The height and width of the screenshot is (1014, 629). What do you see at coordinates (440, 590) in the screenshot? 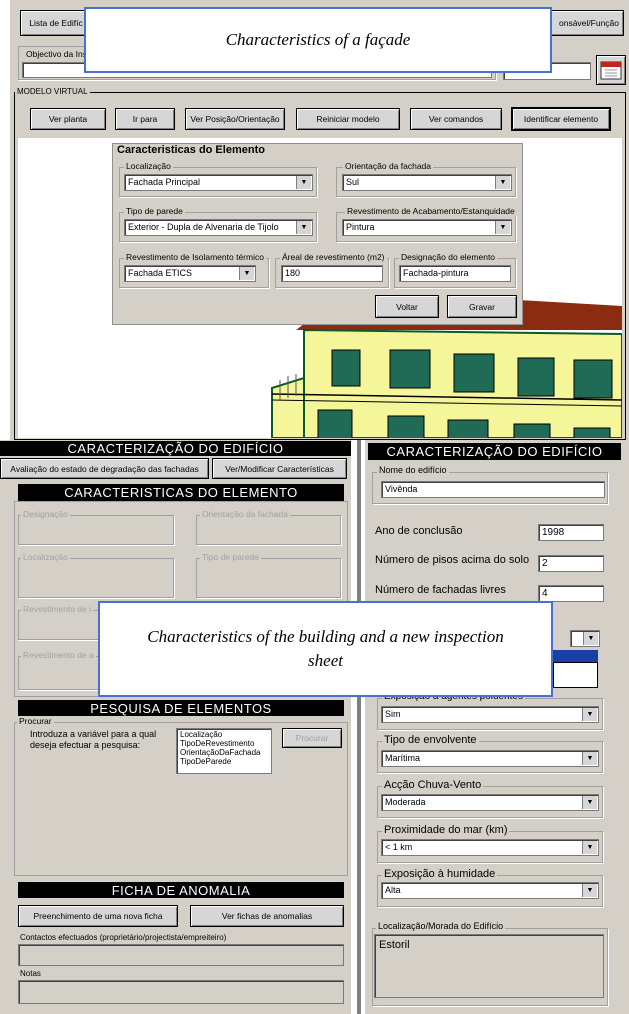
I see `fachadas-label: Número de fachadas livres` at bounding box center [440, 590].